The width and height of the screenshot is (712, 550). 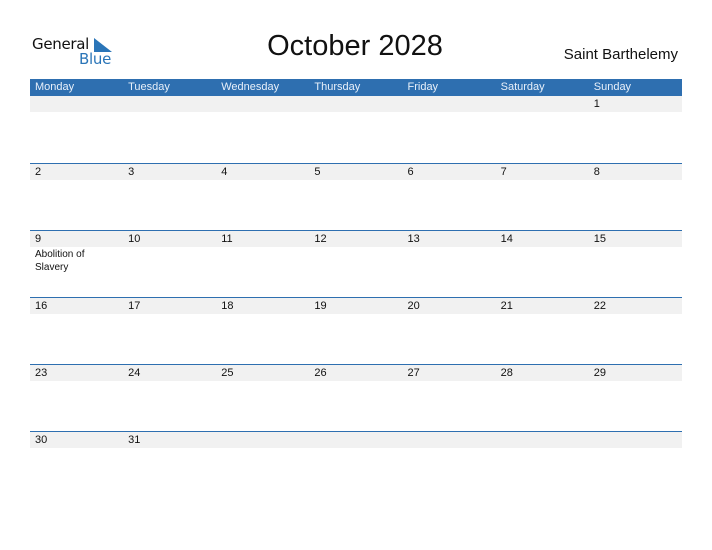 I want to click on week-row: 16 17 18 19 20 21 22, so click(x=356, y=330).